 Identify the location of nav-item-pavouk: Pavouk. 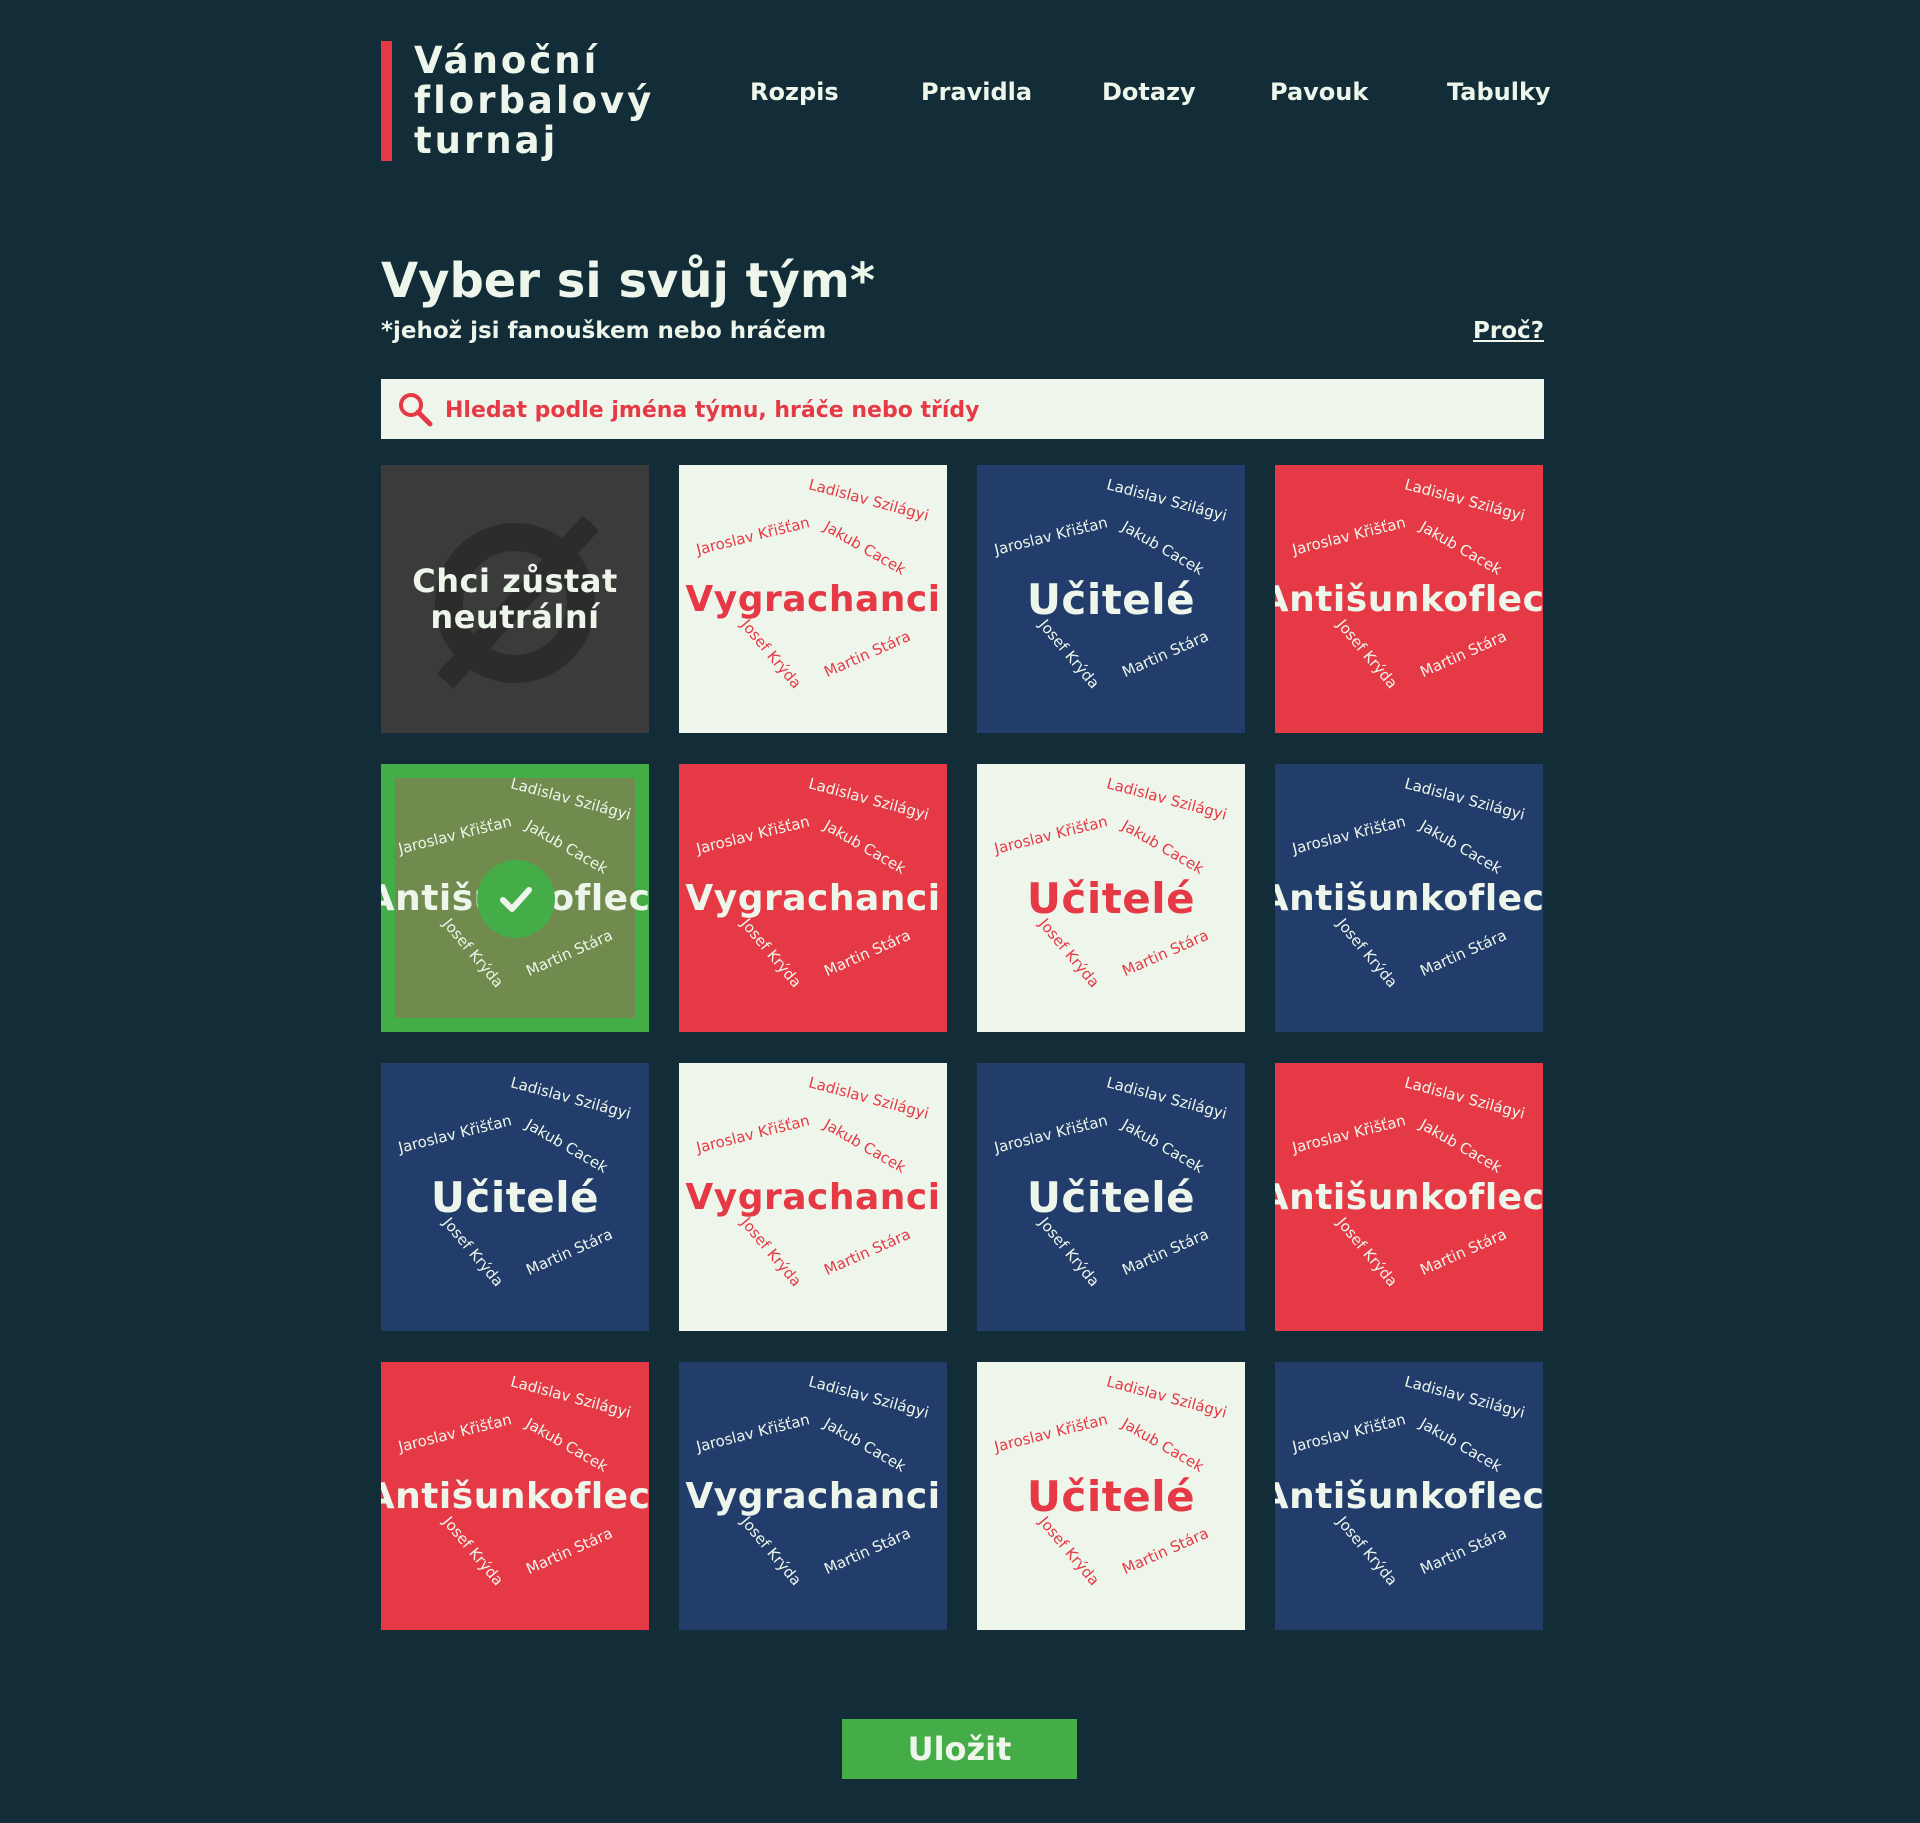
(1319, 92).